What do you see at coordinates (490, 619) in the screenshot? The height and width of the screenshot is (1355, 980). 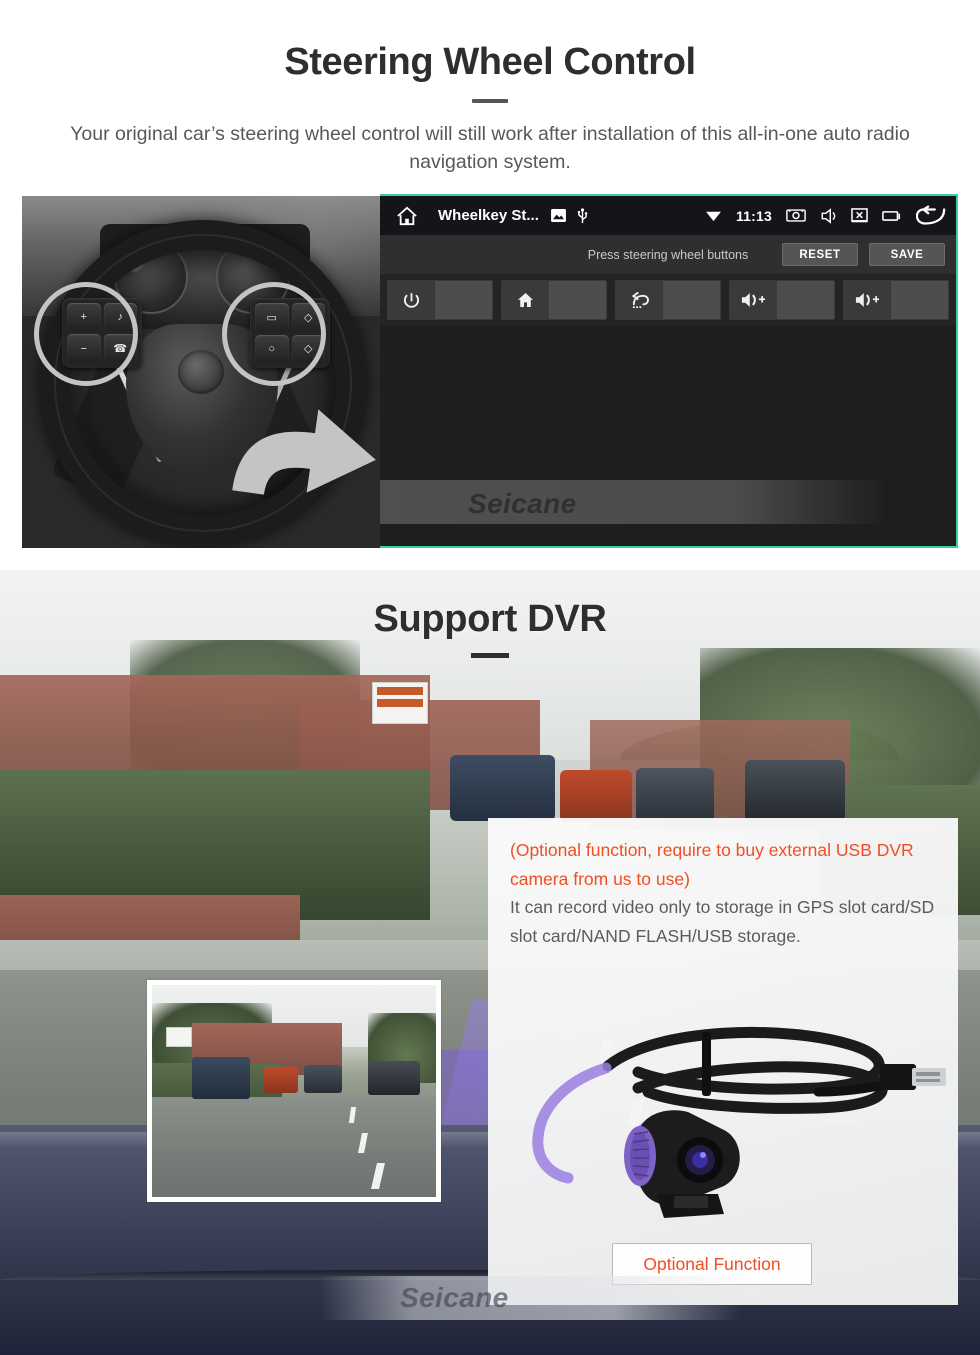 I see `section-title: Support DVR` at bounding box center [490, 619].